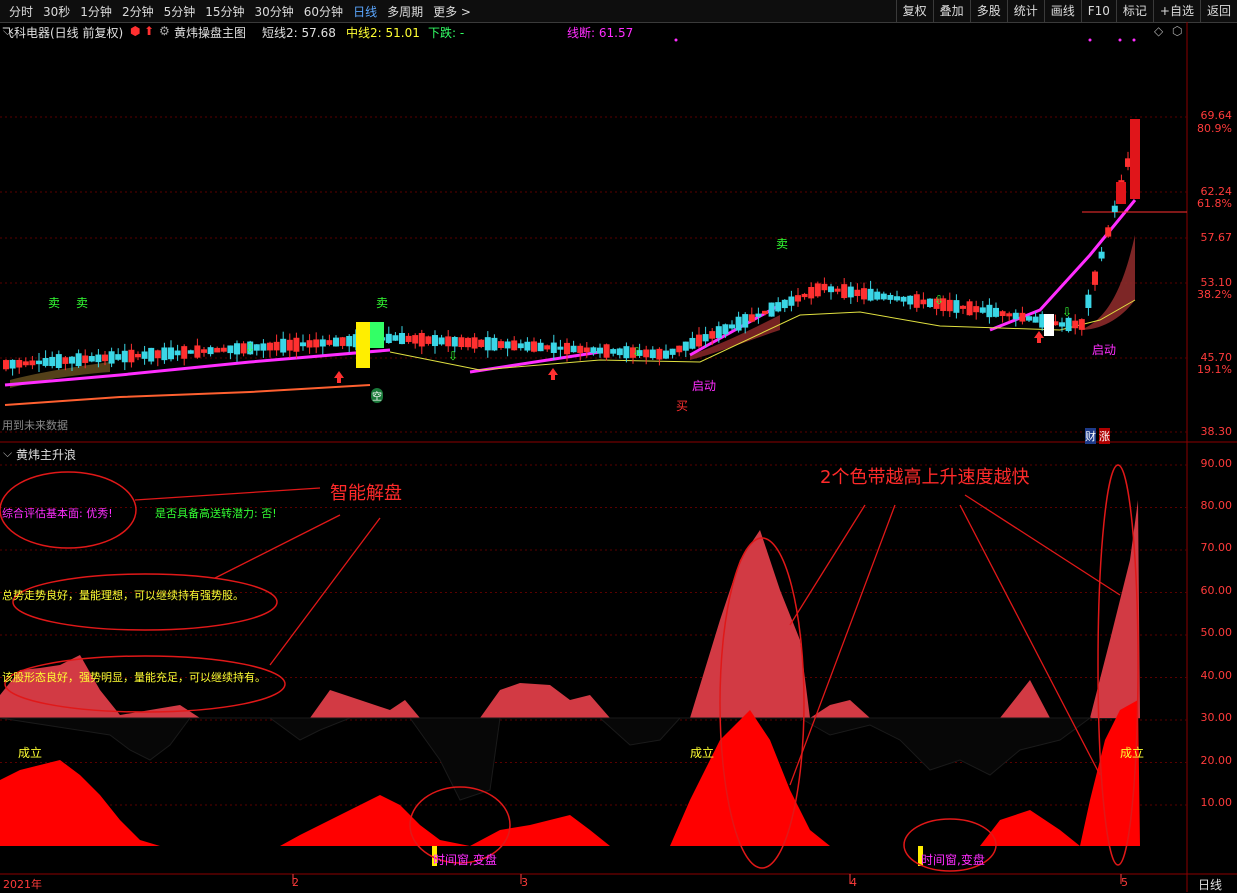 Image resolution: width=1237 pixels, height=893 pixels. What do you see at coordinates (164, 31) in the screenshot?
I see `settings-icon: ⚙` at bounding box center [164, 31].